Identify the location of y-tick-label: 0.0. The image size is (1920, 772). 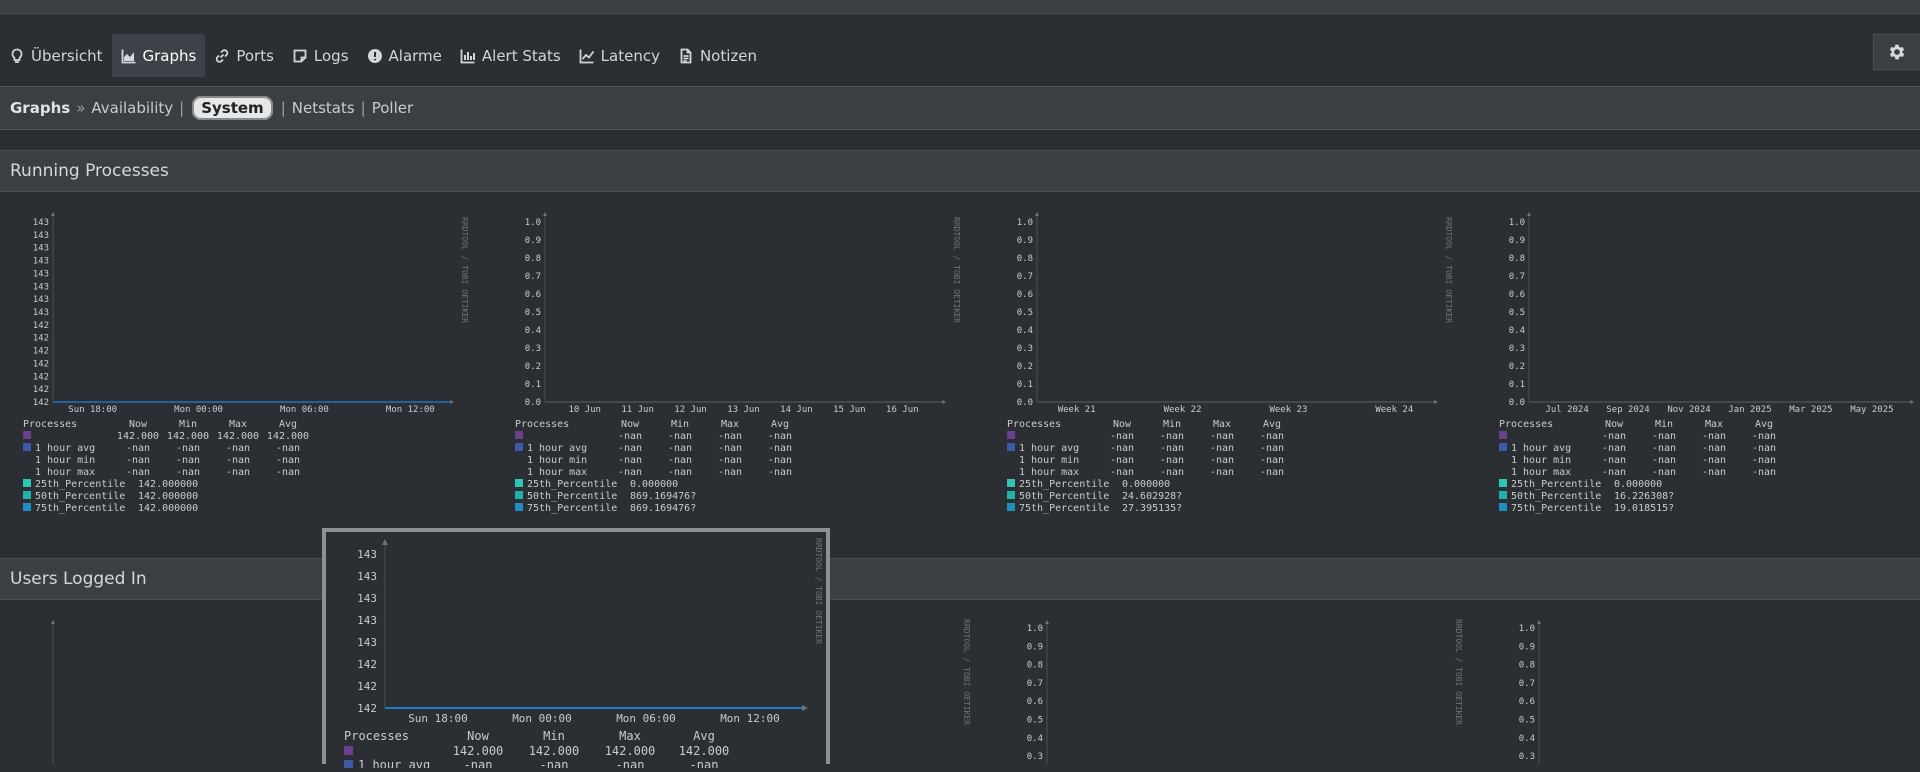
(1025, 403).